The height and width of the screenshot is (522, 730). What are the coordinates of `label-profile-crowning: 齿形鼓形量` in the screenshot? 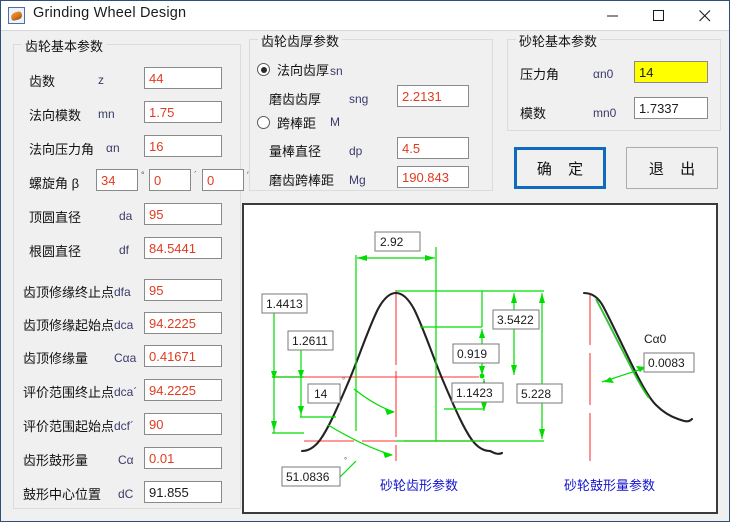 It's located at (56, 460).